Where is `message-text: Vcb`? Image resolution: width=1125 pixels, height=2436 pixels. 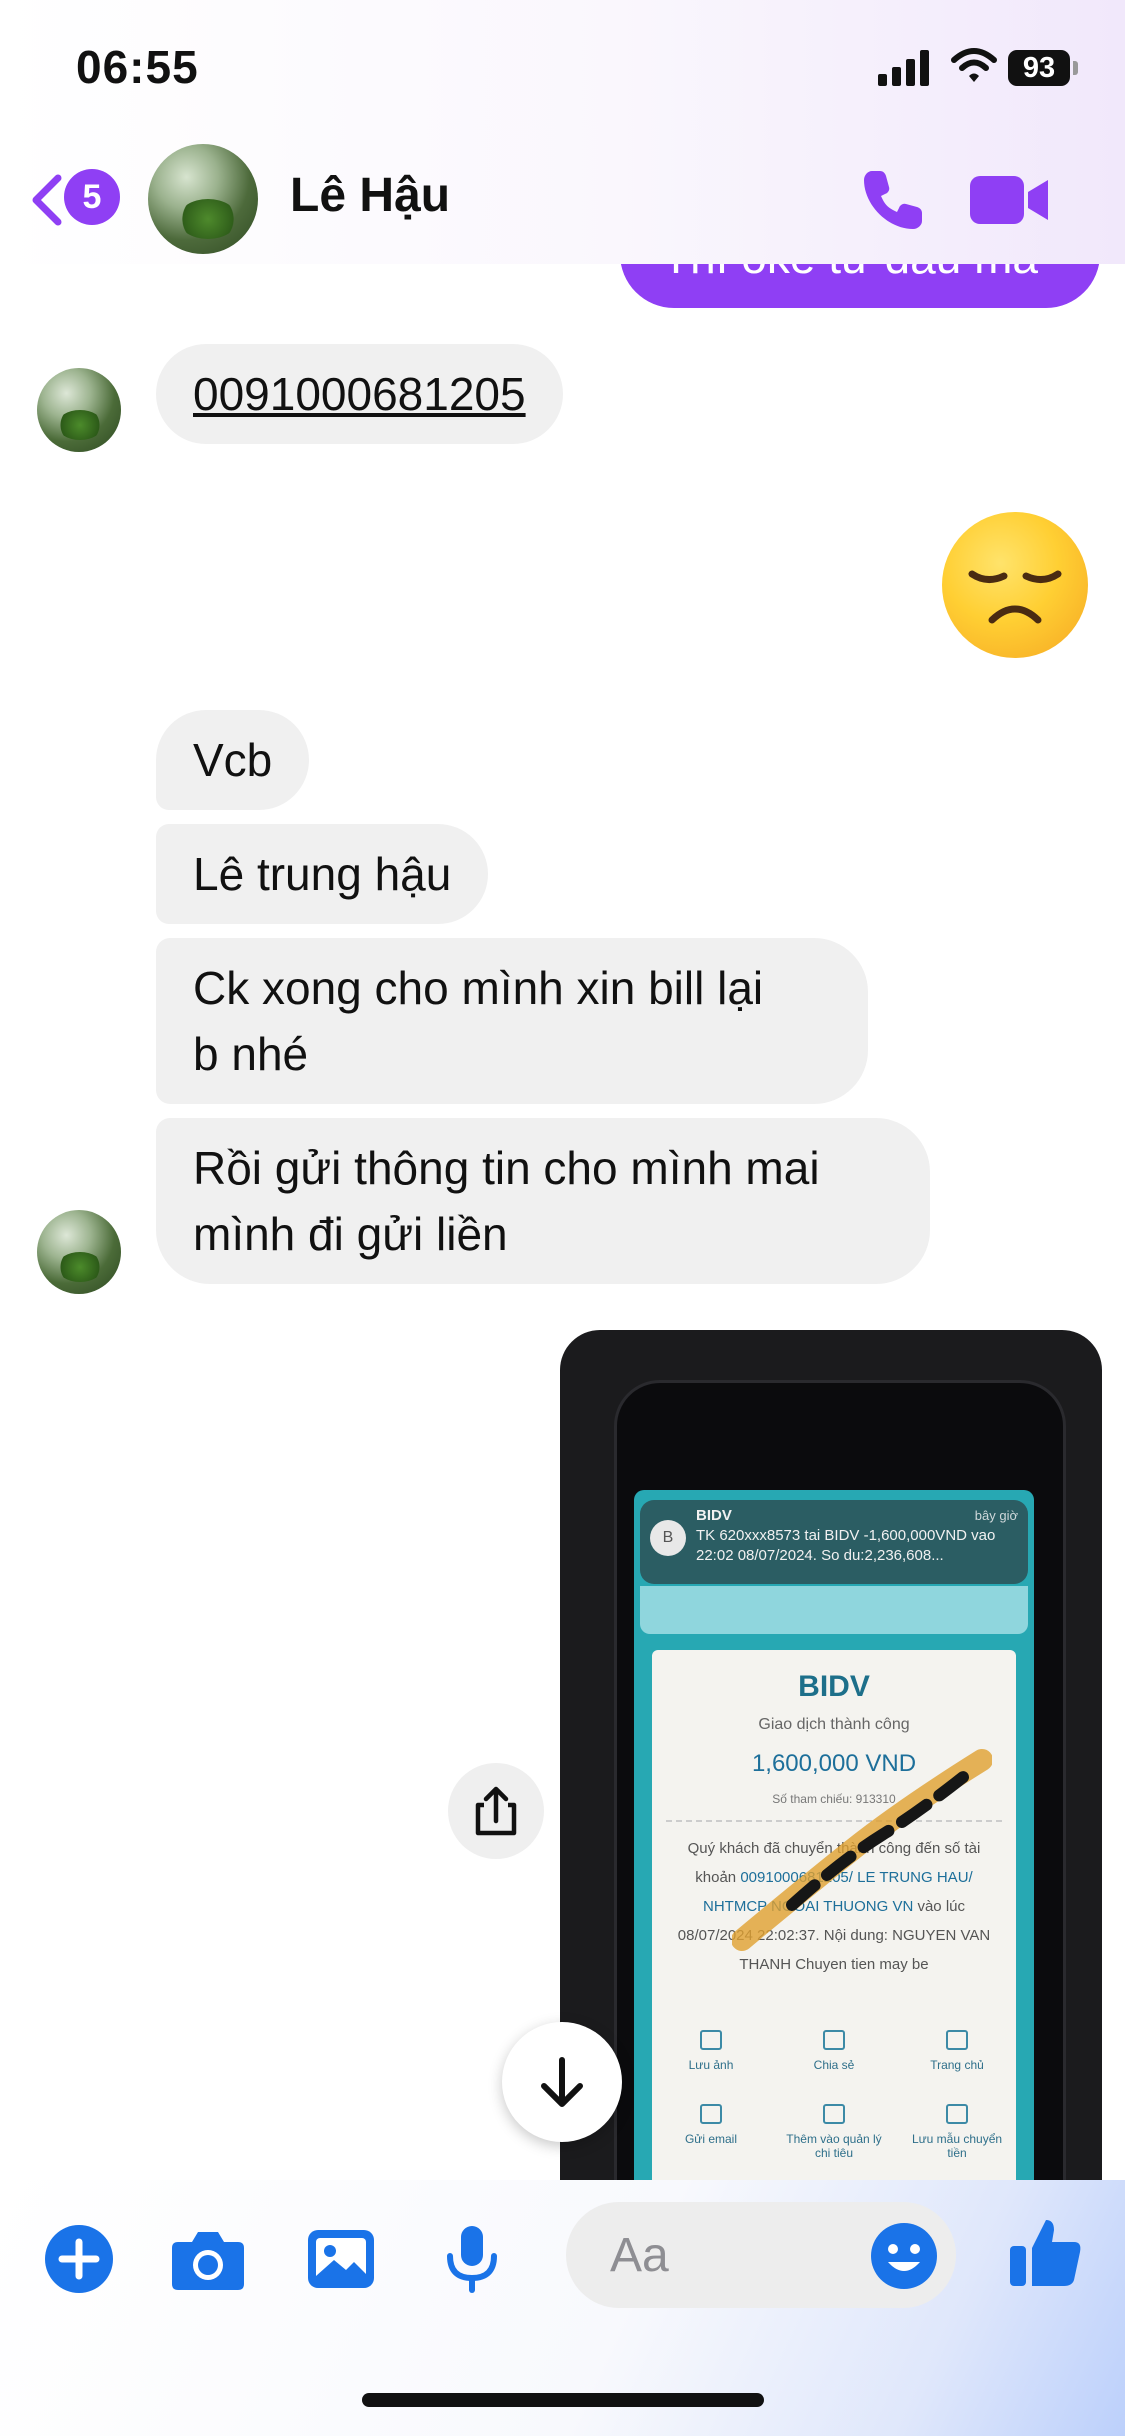
message-text: Vcb is located at coordinates (233, 760).